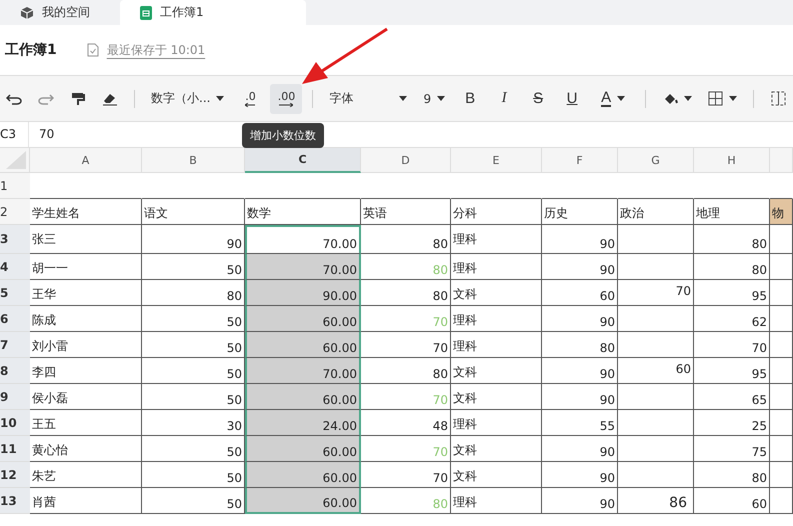  I want to click on row-header: 8, so click(15, 371).